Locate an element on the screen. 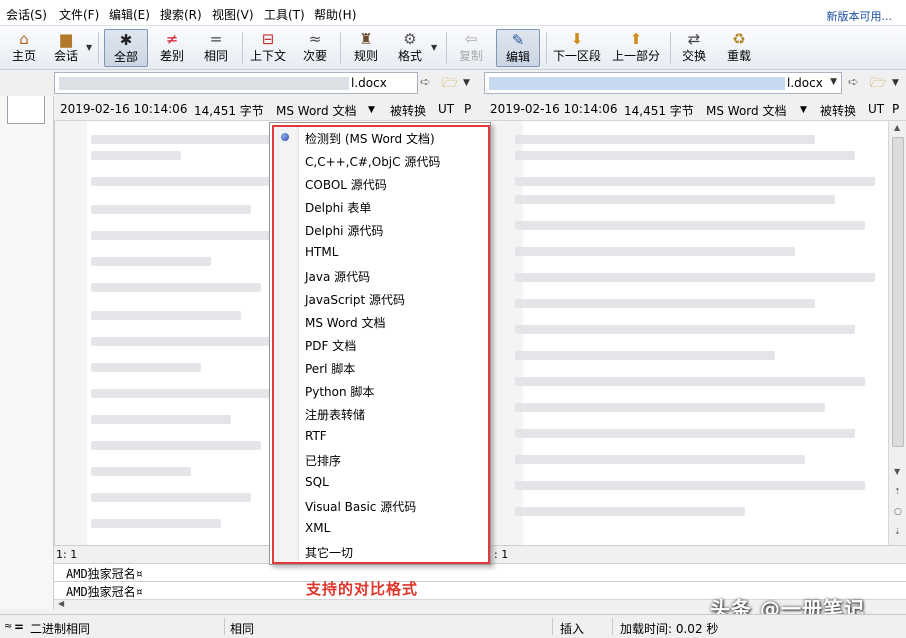 The height and width of the screenshot is (638, 906). view-diff-button: ≠ 差别 is located at coordinates (172, 48).